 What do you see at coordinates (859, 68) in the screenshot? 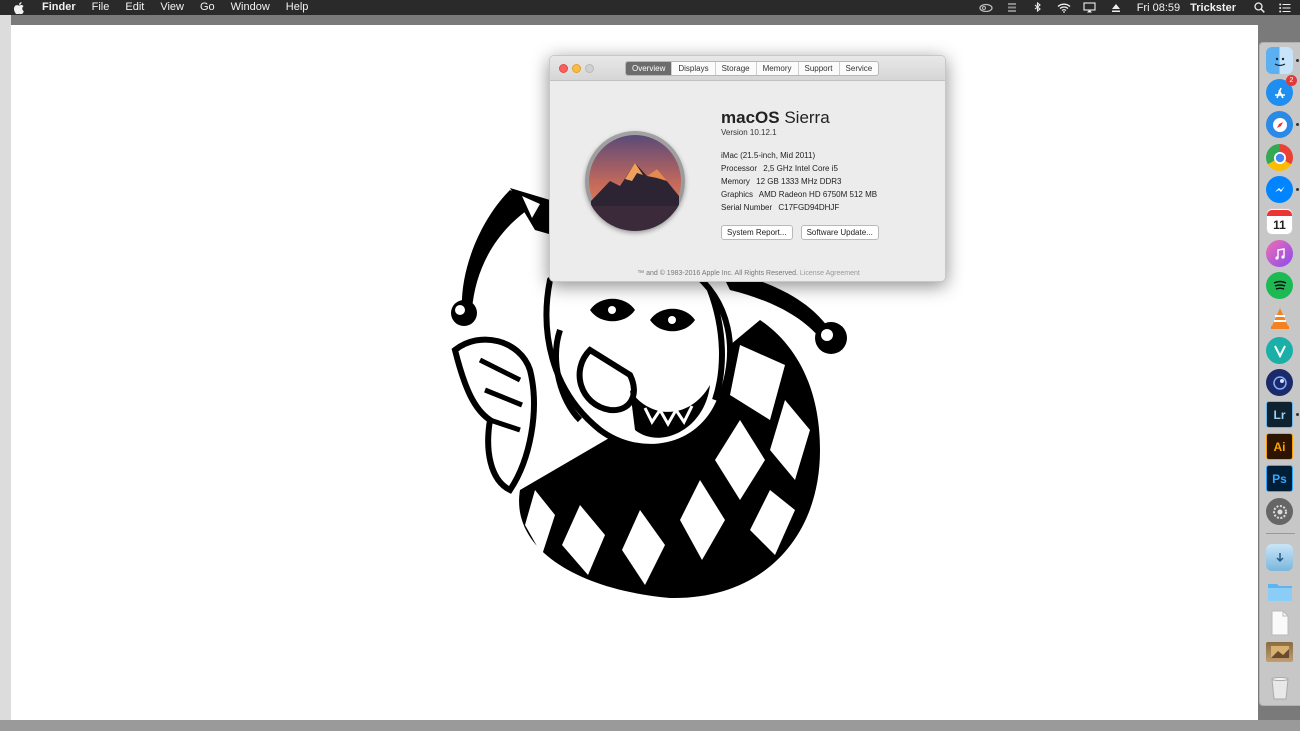
I see `tab-service: Service` at bounding box center [859, 68].